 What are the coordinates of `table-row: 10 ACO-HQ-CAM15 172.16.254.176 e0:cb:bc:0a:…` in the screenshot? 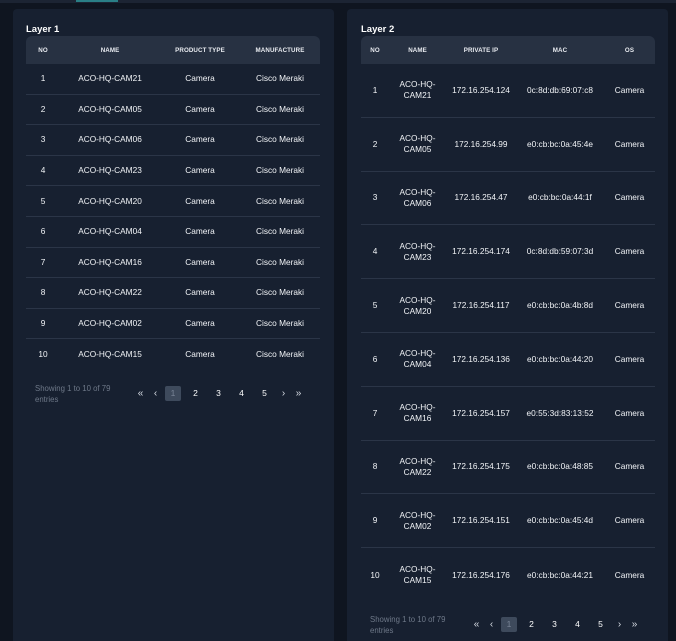 It's located at (508, 575).